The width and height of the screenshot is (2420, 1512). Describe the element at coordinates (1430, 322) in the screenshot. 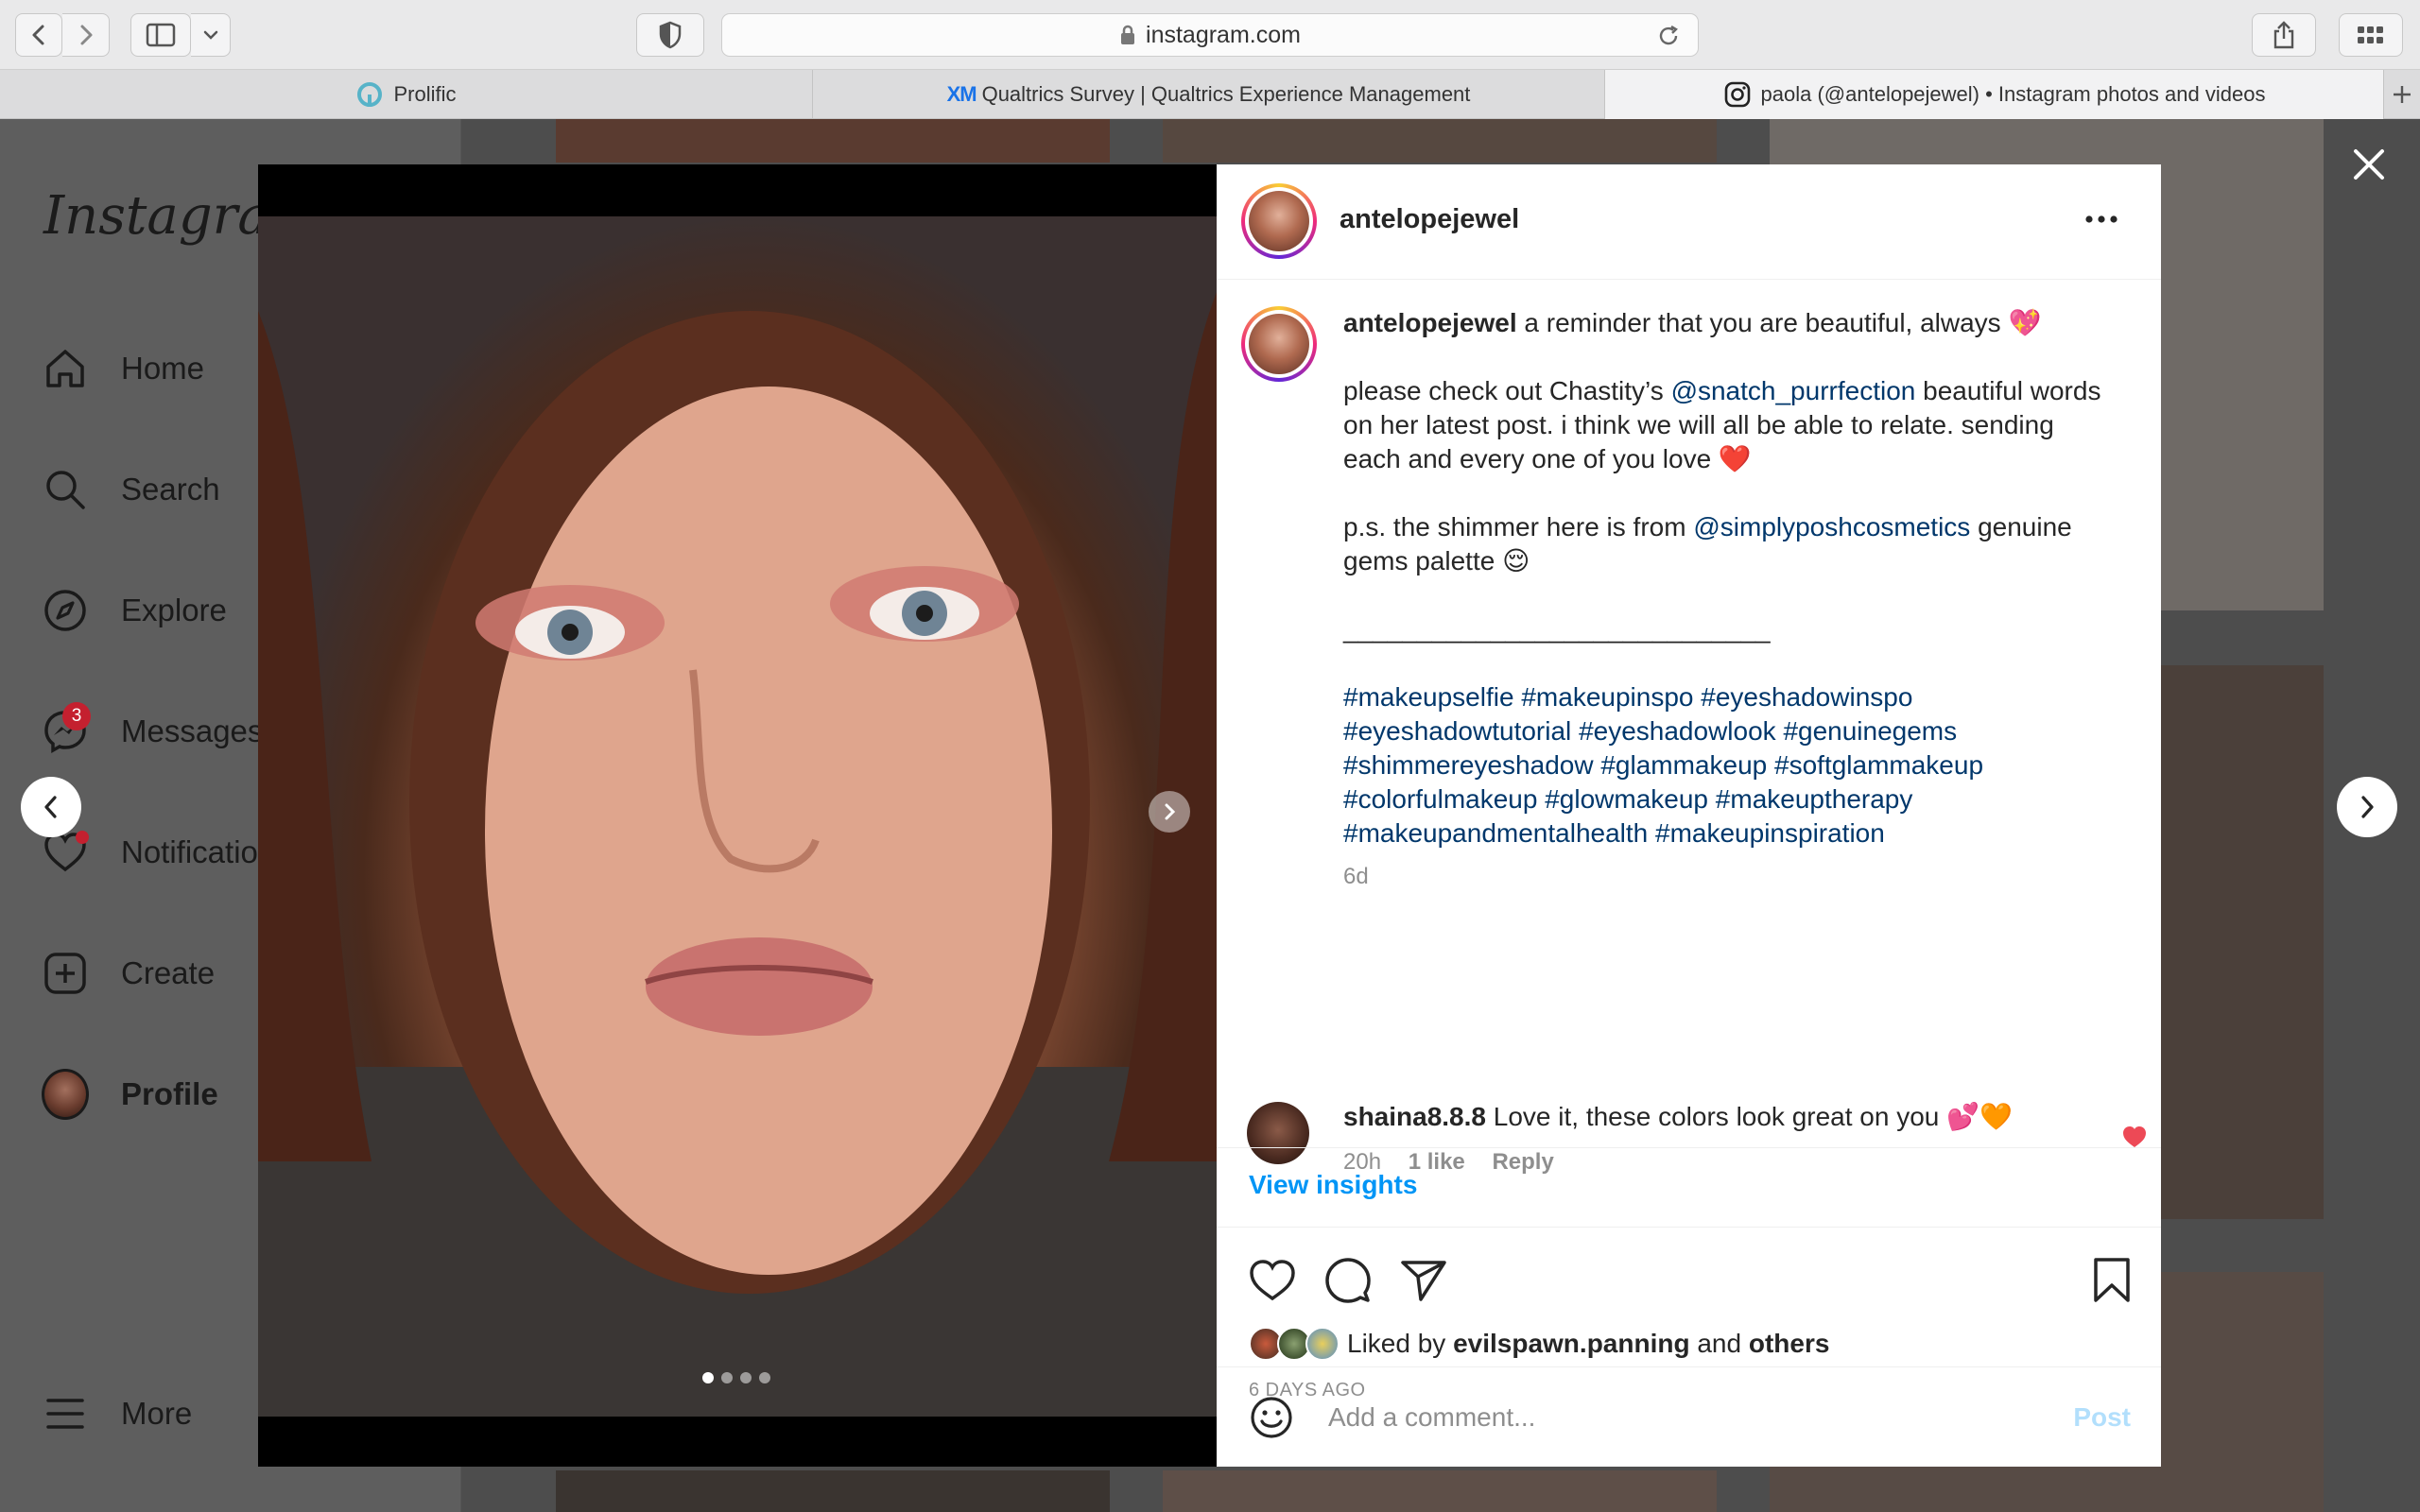

I see `caption-username: antelopejewel` at that location.